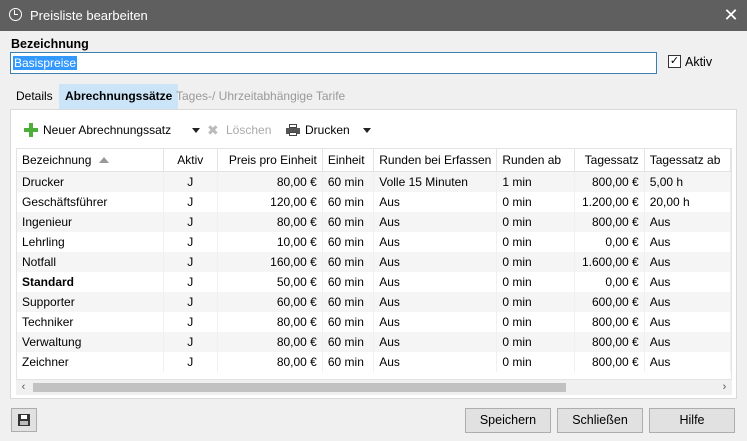 This screenshot has height=441, width=747. What do you see at coordinates (90, 242) in the screenshot?
I see `table-cell: Lehrling` at bounding box center [90, 242].